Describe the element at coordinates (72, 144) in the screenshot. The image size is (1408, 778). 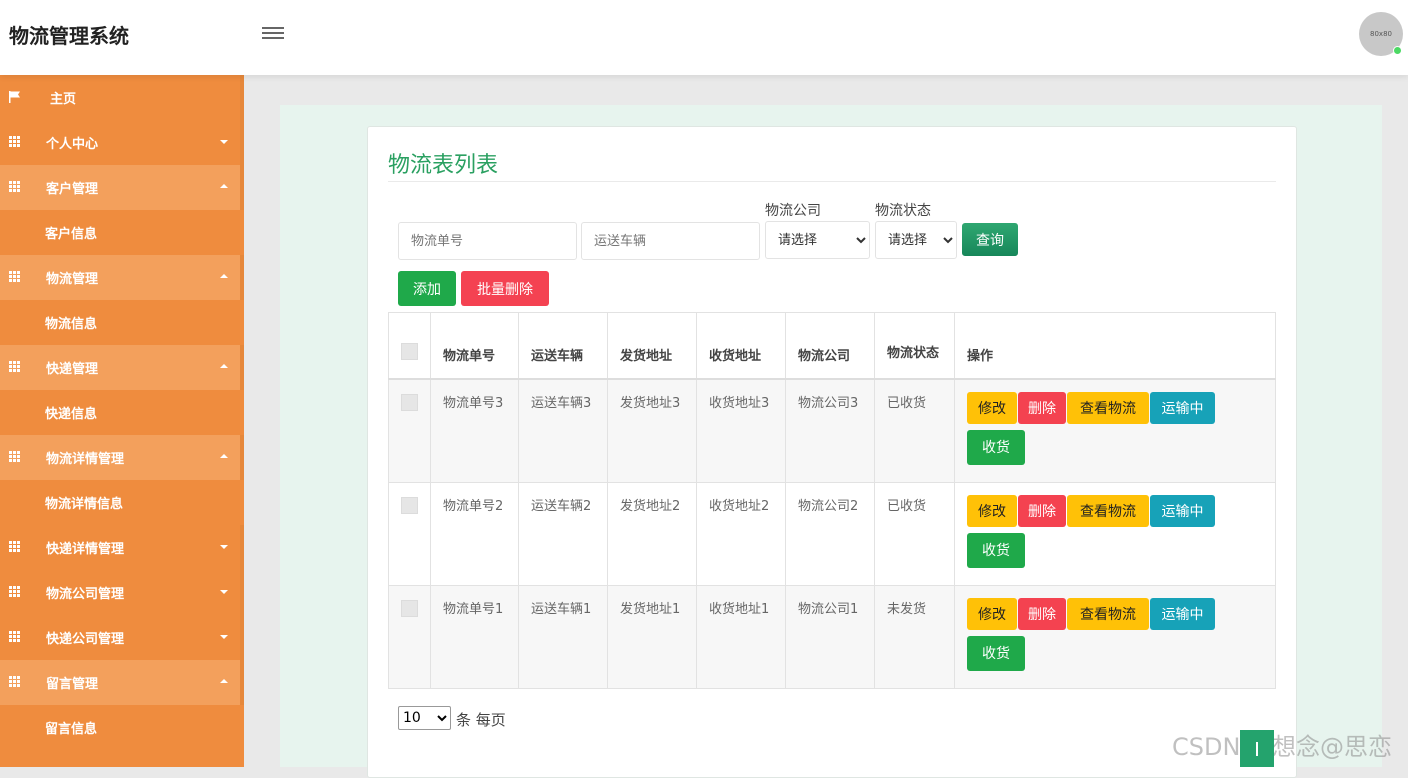
I see `sidebar-item-label: 个人中心` at that location.